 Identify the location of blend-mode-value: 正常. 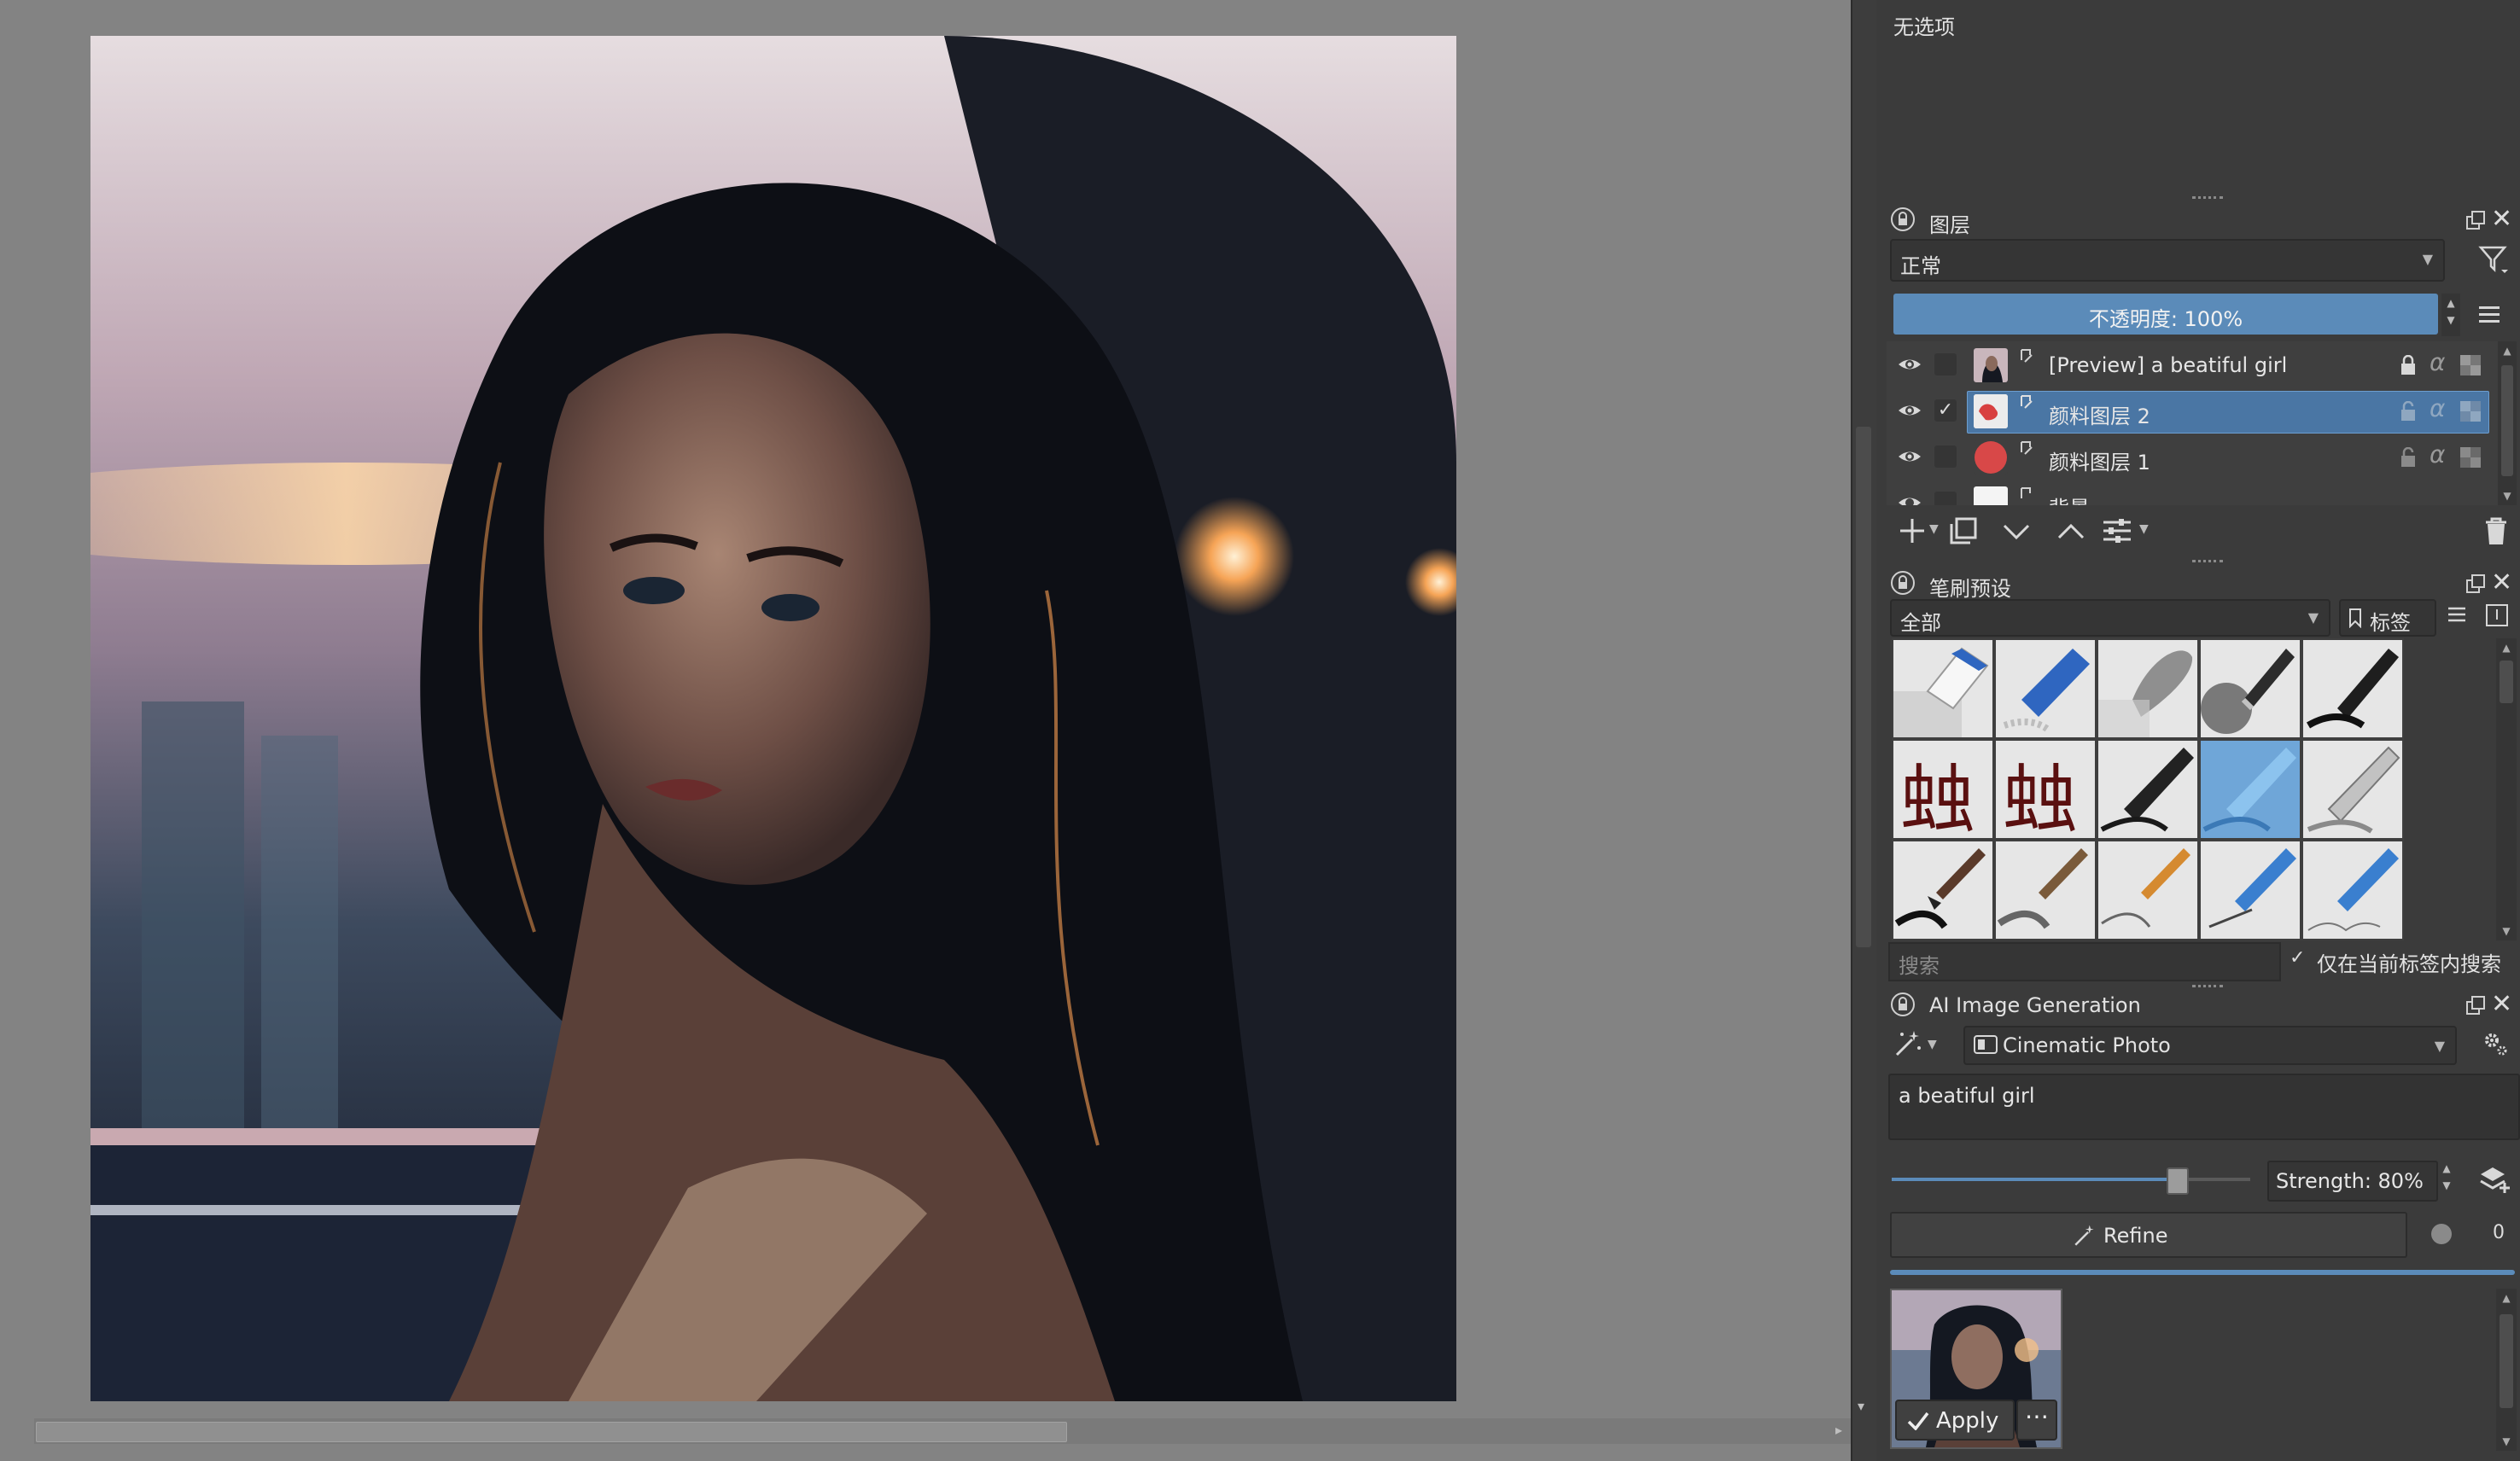
(1921, 266).